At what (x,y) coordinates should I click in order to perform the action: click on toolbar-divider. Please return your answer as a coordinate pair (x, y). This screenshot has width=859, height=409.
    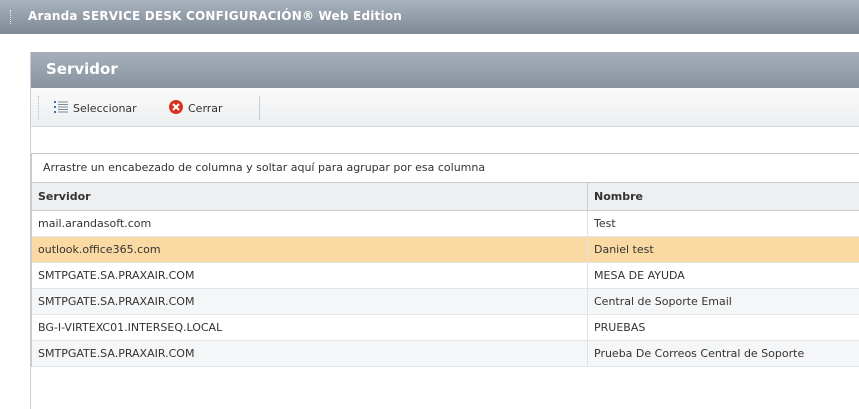
    Looking at the image, I should click on (259, 108).